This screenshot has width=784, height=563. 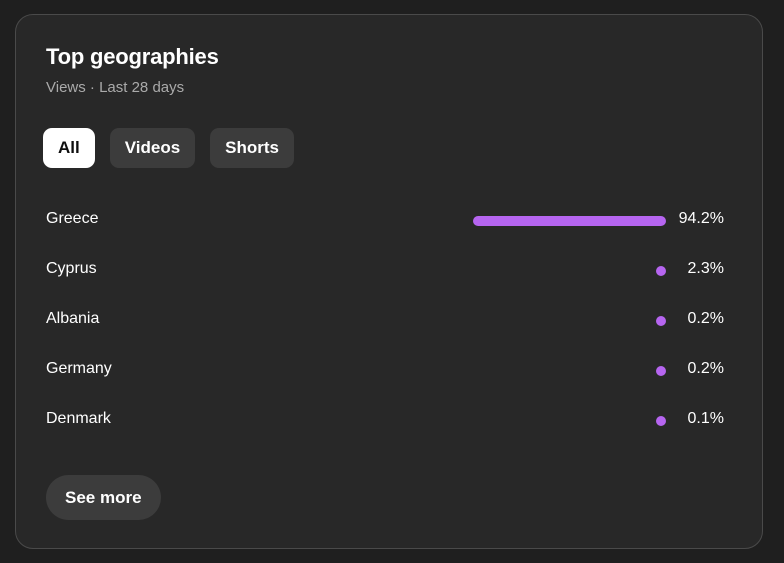 I want to click on card-title: Top geographies, so click(x=132, y=56).